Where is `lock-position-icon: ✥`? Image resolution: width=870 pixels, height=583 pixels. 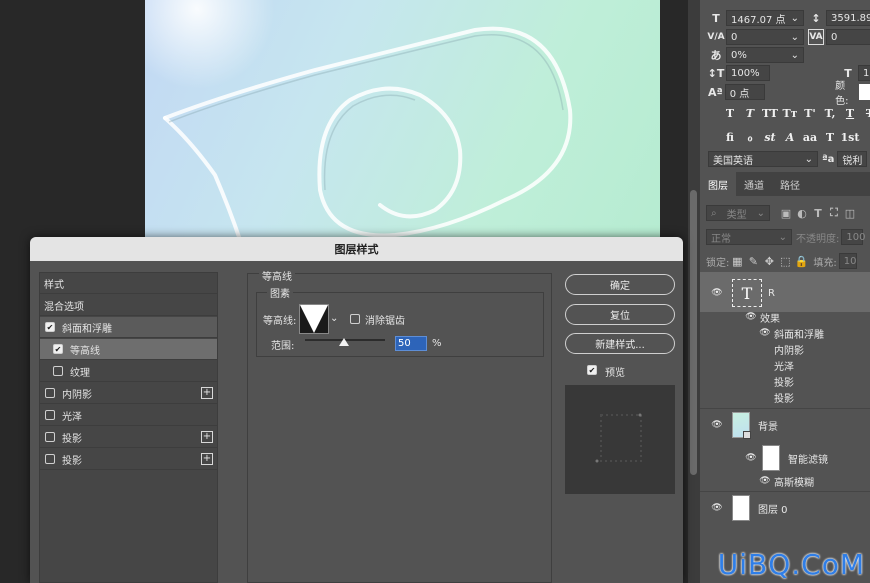
lock-position-icon: ✥ is located at coordinates (769, 261).